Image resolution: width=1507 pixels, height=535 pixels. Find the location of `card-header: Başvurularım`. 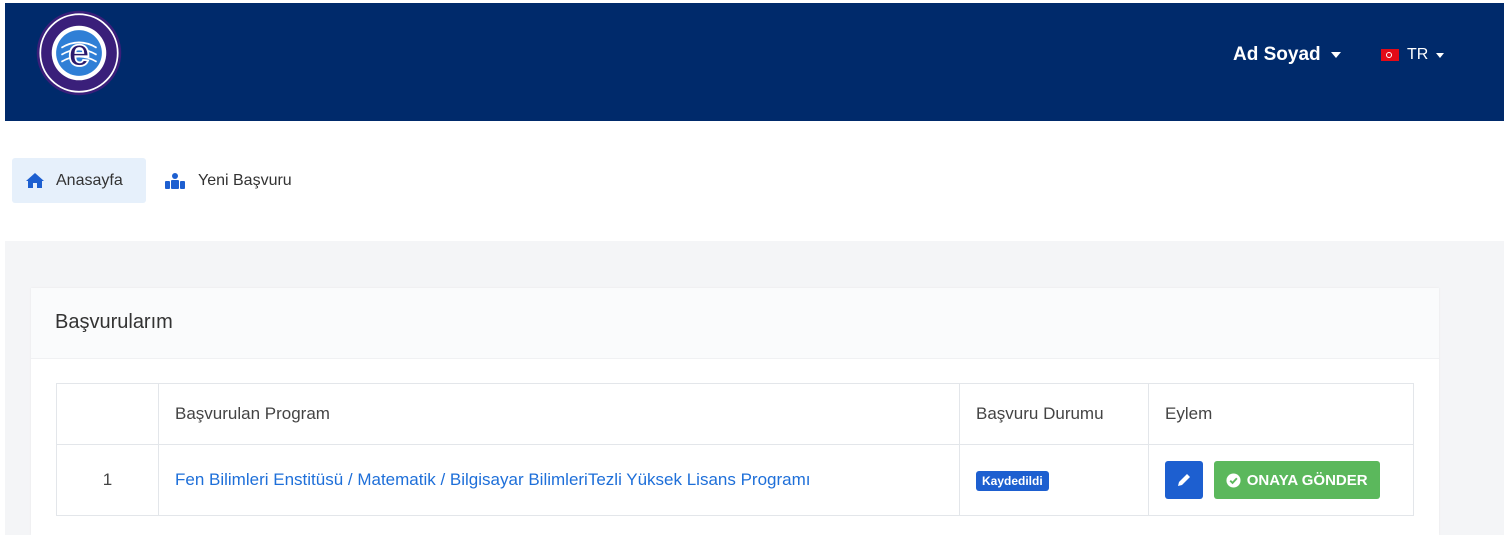

card-header: Başvurularım is located at coordinates (735, 323).